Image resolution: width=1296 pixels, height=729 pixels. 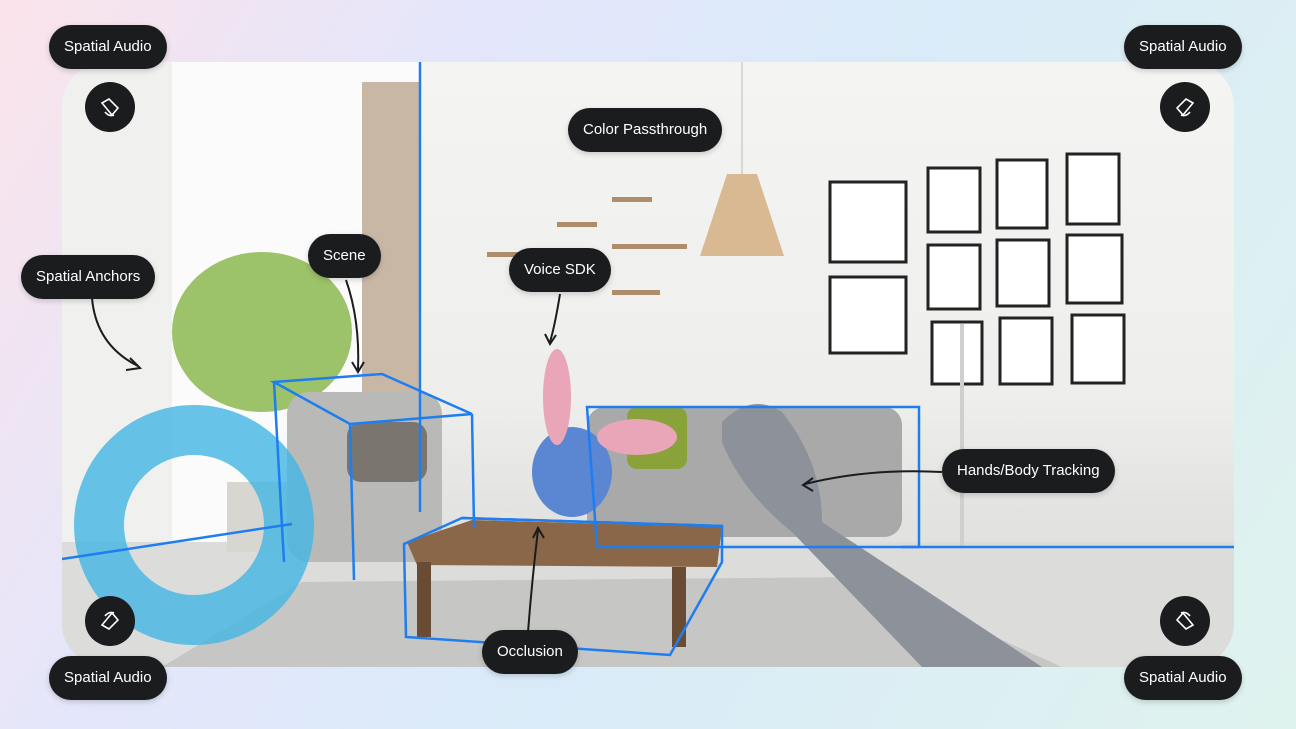 What do you see at coordinates (560, 270) in the screenshot?
I see `voice-sdk-label: Voice SDK` at bounding box center [560, 270].